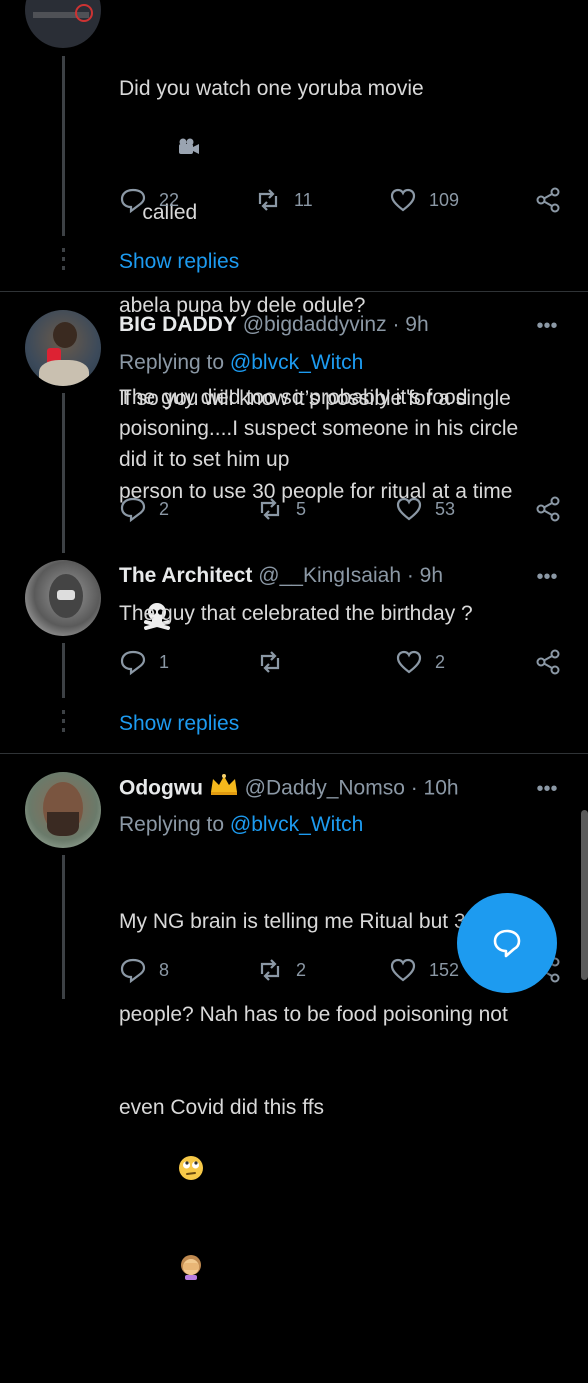 The width and height of the screenshot is (588, 1383). What do you see at coordinates (222, 1107) in the screenshot?
I see `tweet-text-line: even Covid did this ffs` at bounding box center [222, 1107].